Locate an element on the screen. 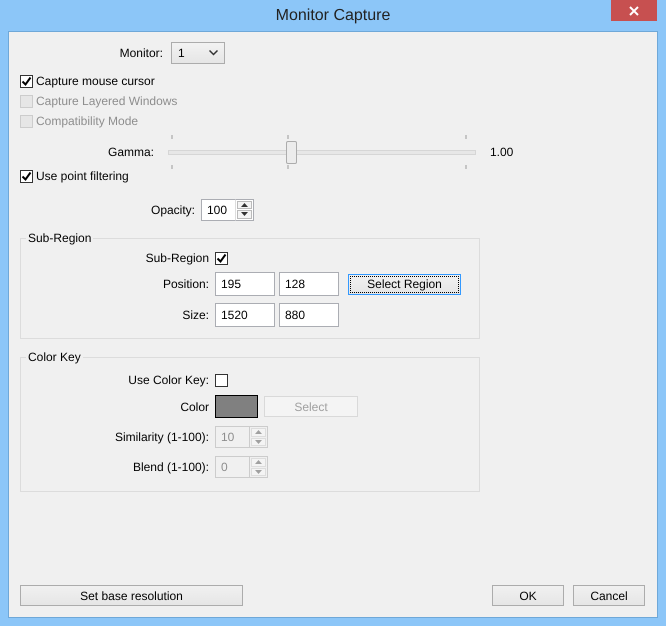 This screenshot has width=666, height=626. gamma-slider is located at coordinates (322, 152).